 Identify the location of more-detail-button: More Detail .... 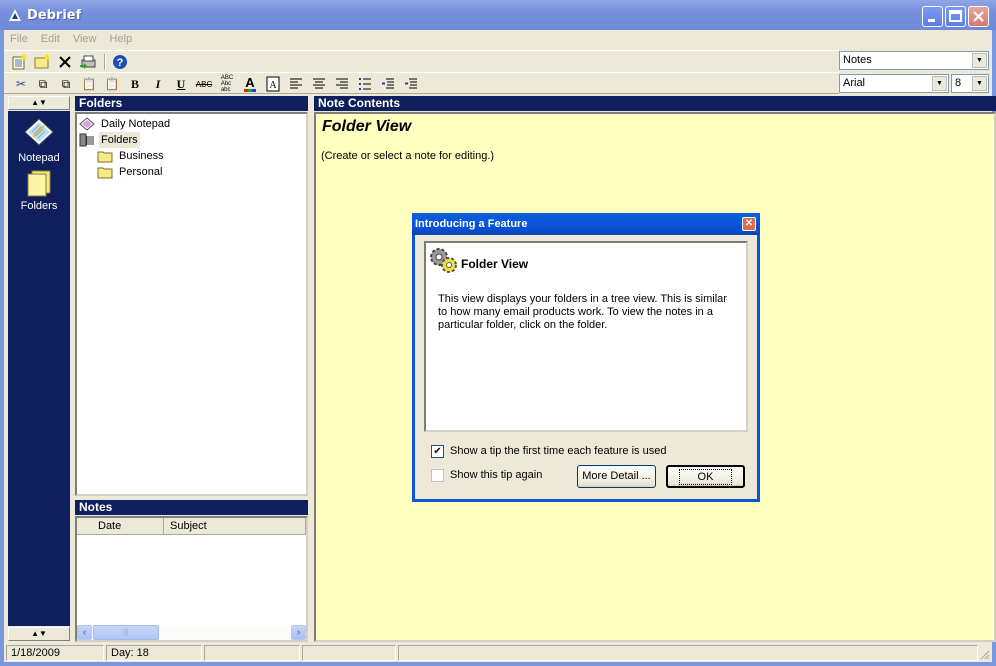
(616, 476).